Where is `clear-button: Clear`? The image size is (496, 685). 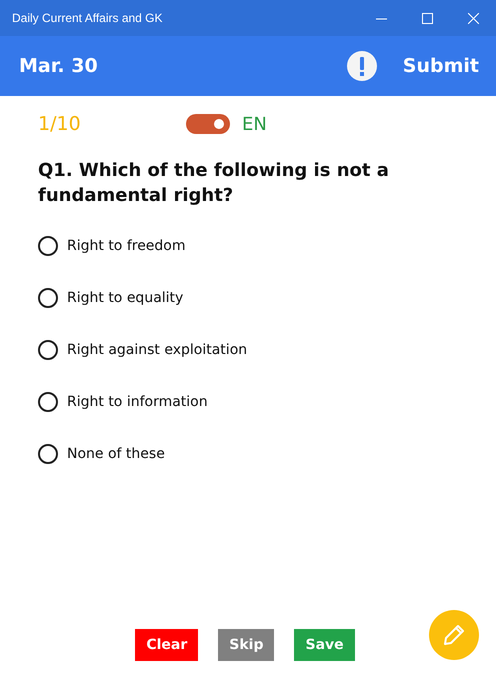 clear-button: Clear is located at coordinates (166, 645).